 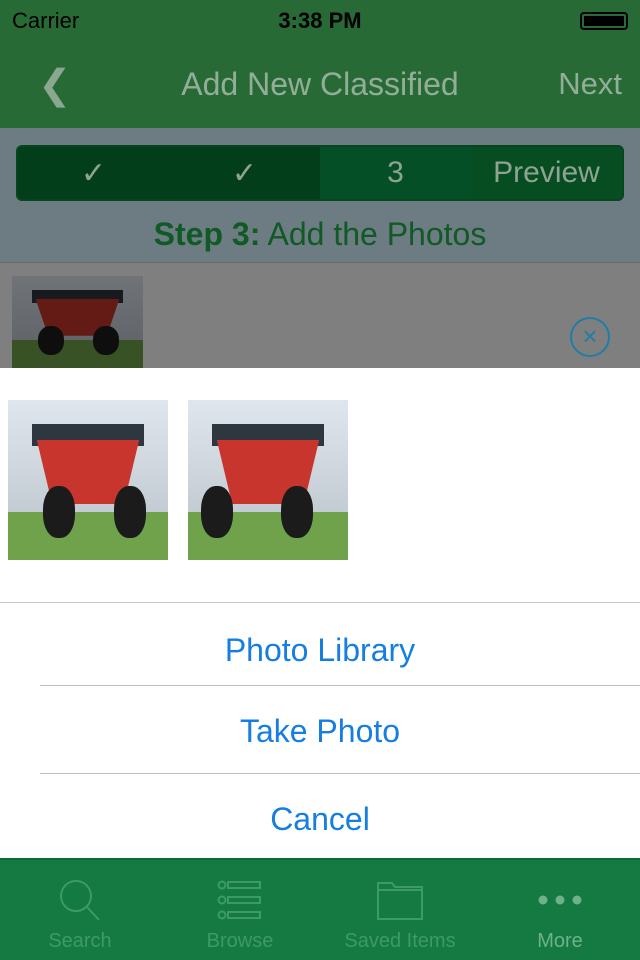 I want to click on tab-search: Search, so click(x=80, y=910).